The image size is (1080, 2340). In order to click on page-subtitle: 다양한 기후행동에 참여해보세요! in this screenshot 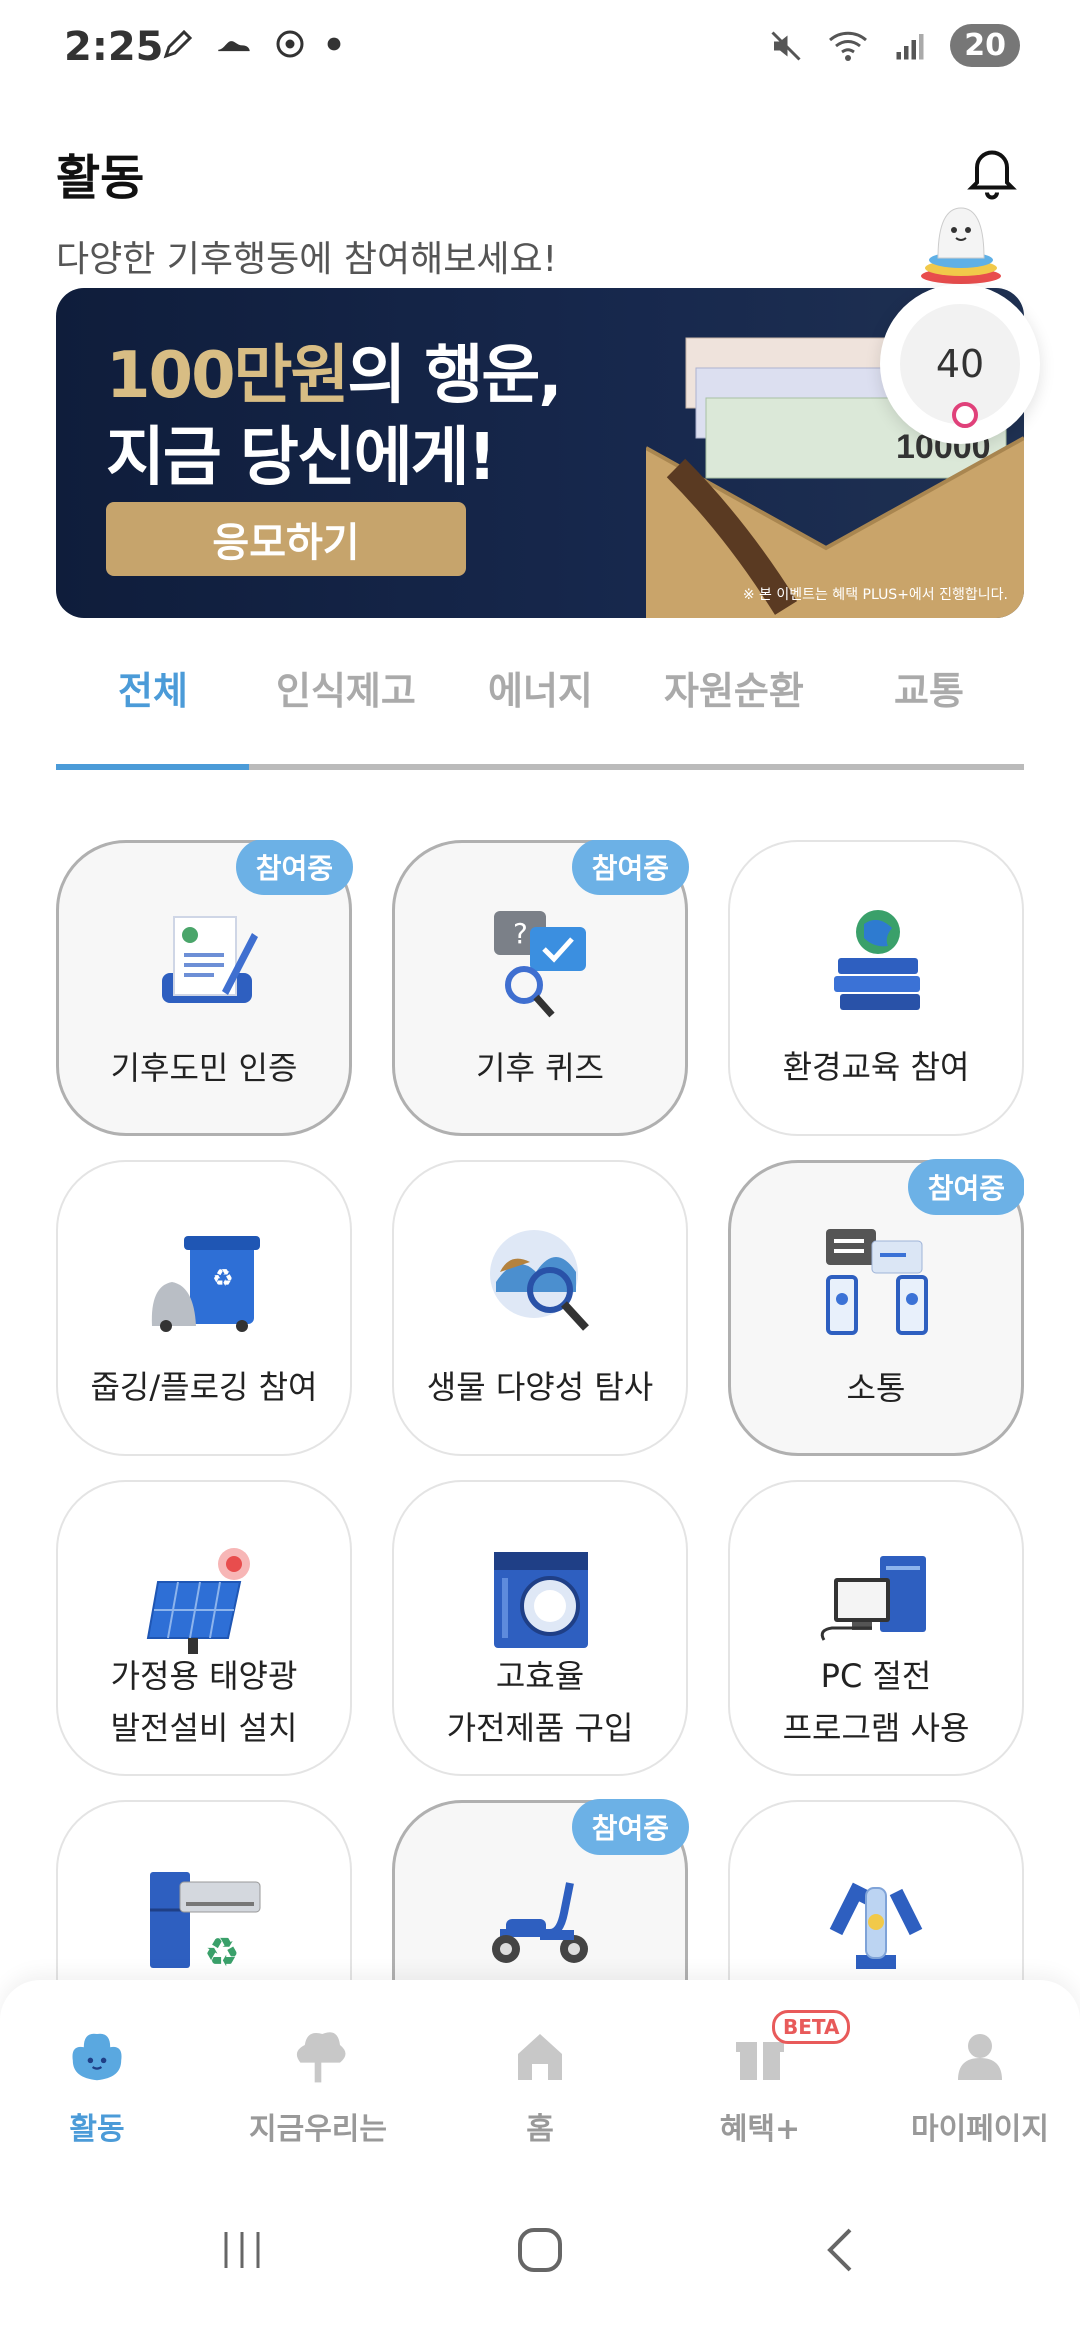, I will do `click(306, 259)`.